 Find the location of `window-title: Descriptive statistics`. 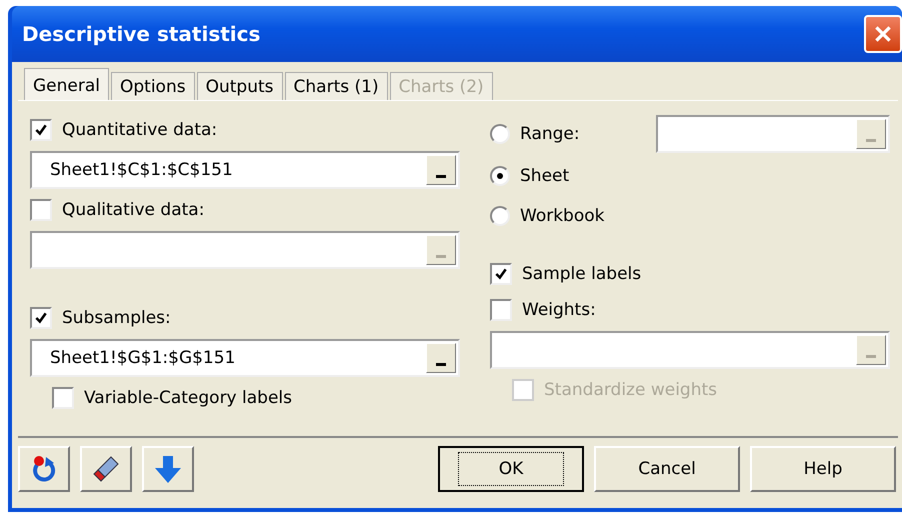

window-title: Descriptive statistics is located at coordinates (141, 34).